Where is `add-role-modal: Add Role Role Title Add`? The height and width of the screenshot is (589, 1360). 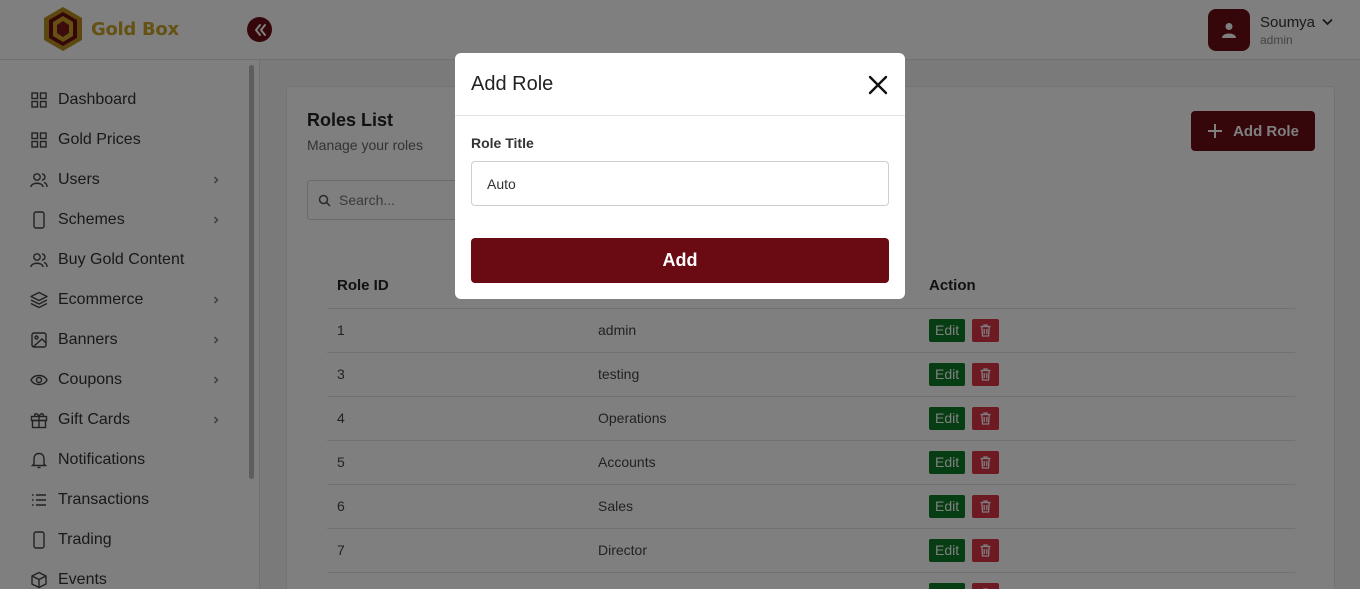
add-role-modal: Add Role Role Title Add is located at coordinates (680, 176).